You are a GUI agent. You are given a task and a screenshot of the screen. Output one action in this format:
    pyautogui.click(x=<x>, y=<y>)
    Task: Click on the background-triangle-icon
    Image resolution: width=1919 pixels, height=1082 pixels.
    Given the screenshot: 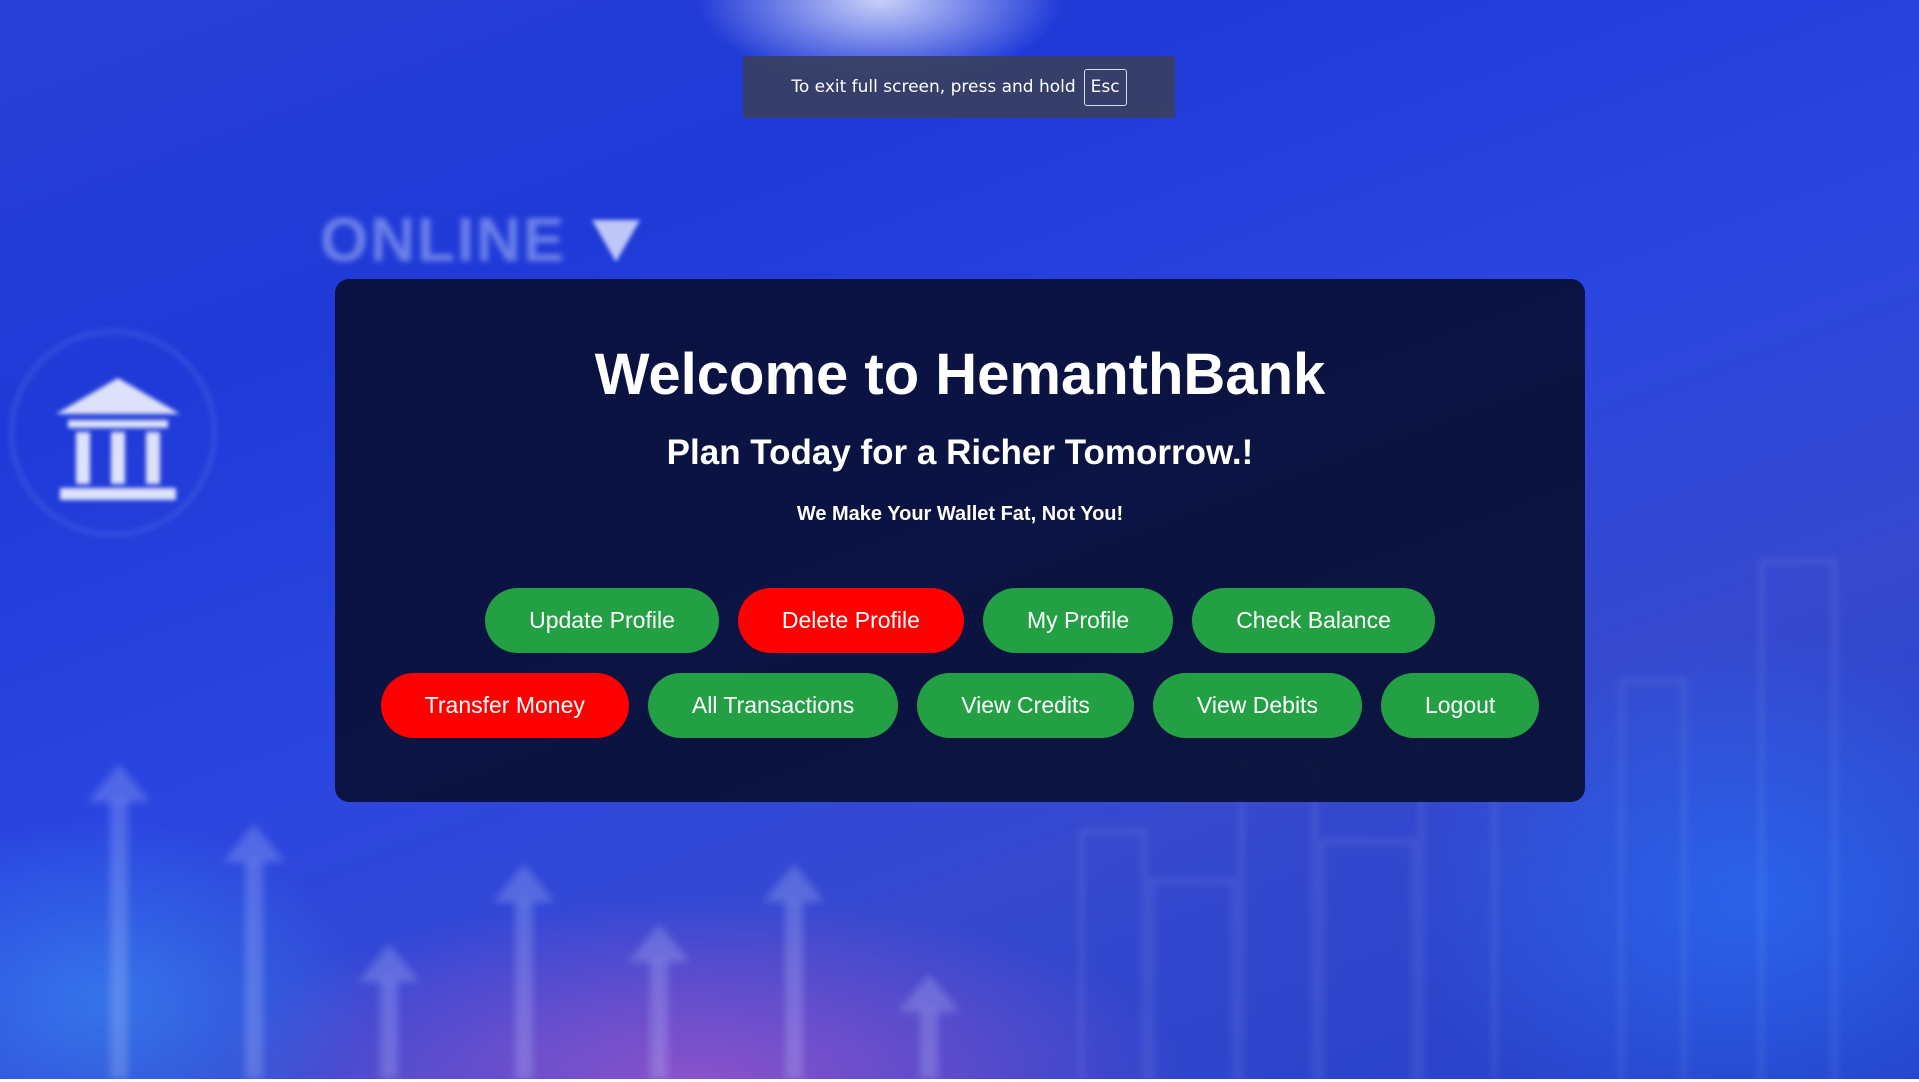 What is the action you would take?
    pyautogui.click(x=616, y=241)
    